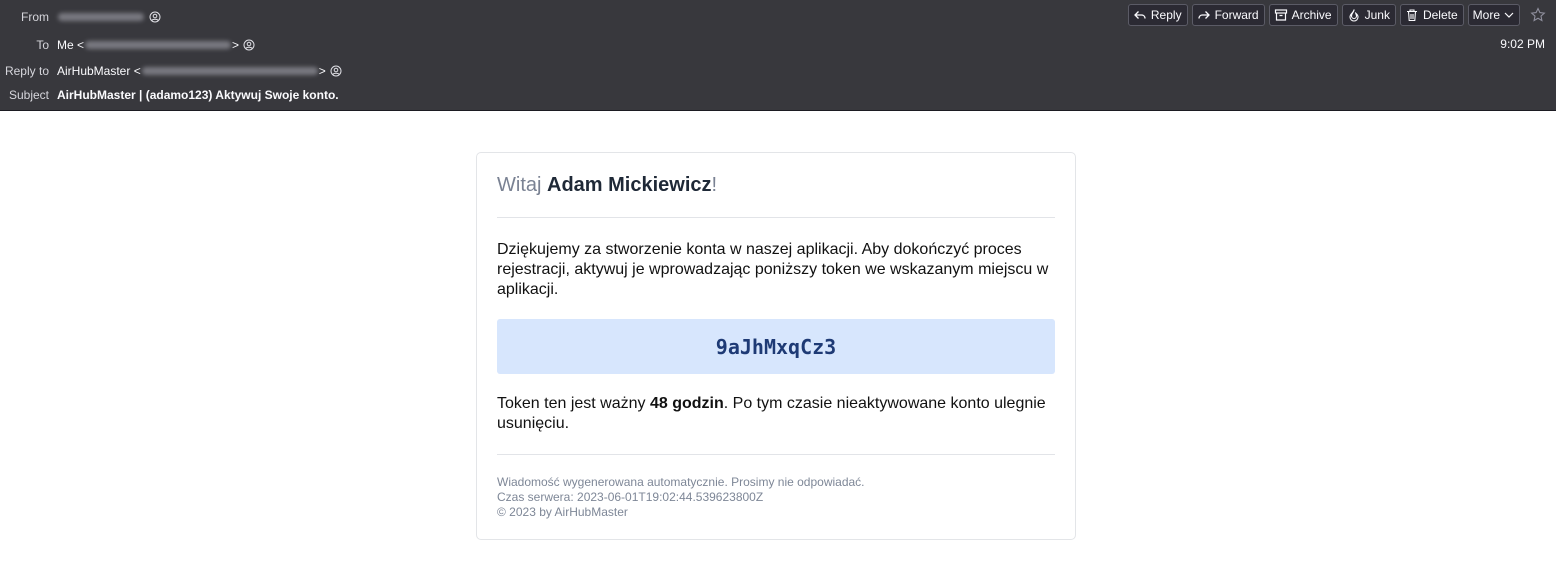 The height and width of the screenshot is (576, 1556). I want to click on from-row: From, so click(80, 17).